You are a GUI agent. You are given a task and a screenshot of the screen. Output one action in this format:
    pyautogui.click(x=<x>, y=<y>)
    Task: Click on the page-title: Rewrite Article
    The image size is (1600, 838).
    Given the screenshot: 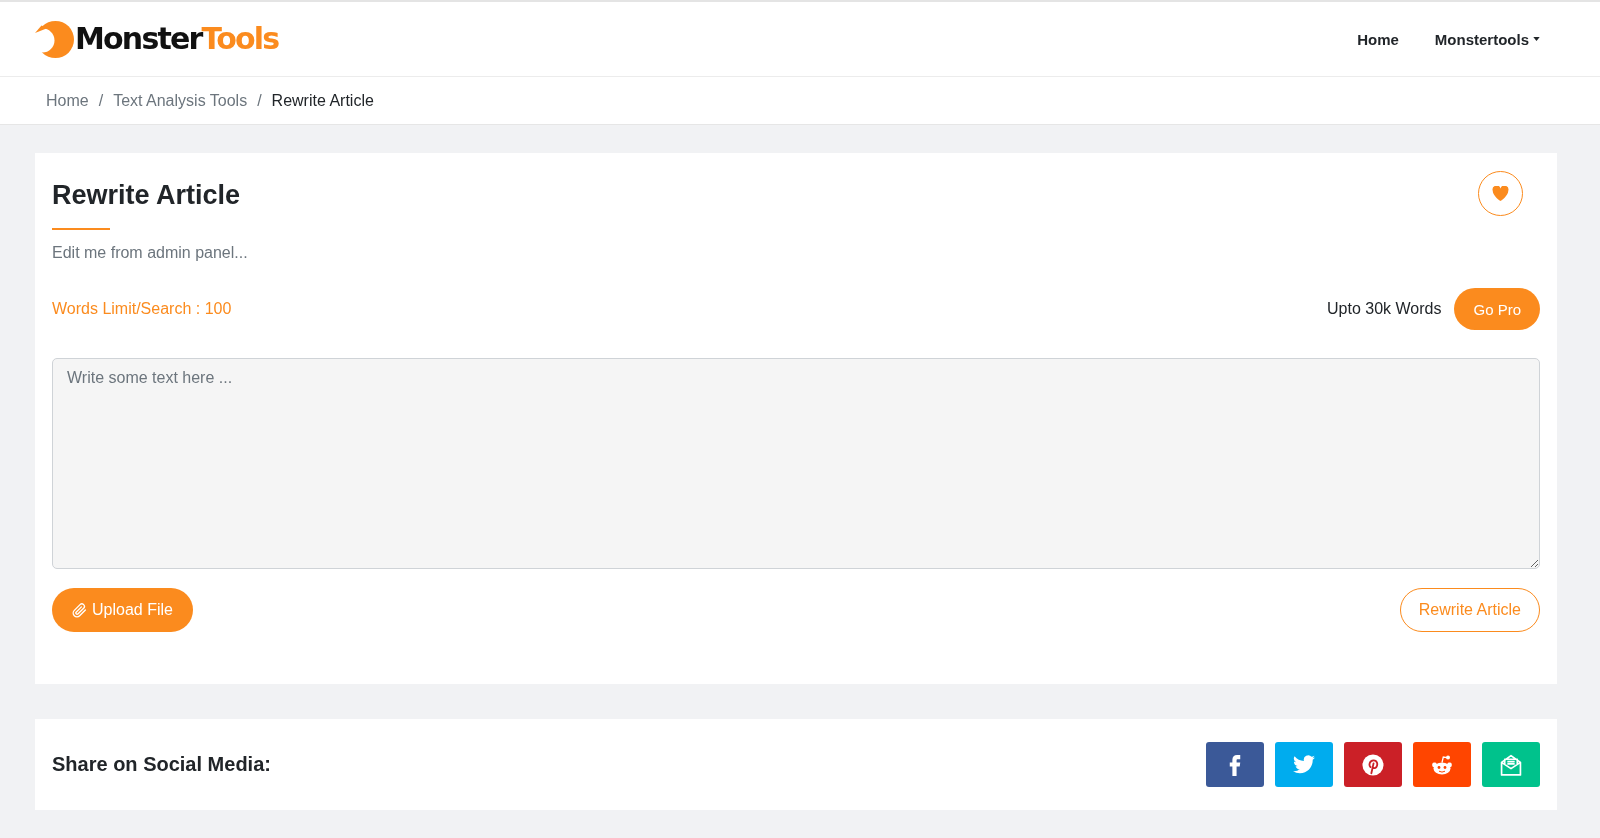 What is the action you would take?
    pyautogui.click(x=147, y=195)
    